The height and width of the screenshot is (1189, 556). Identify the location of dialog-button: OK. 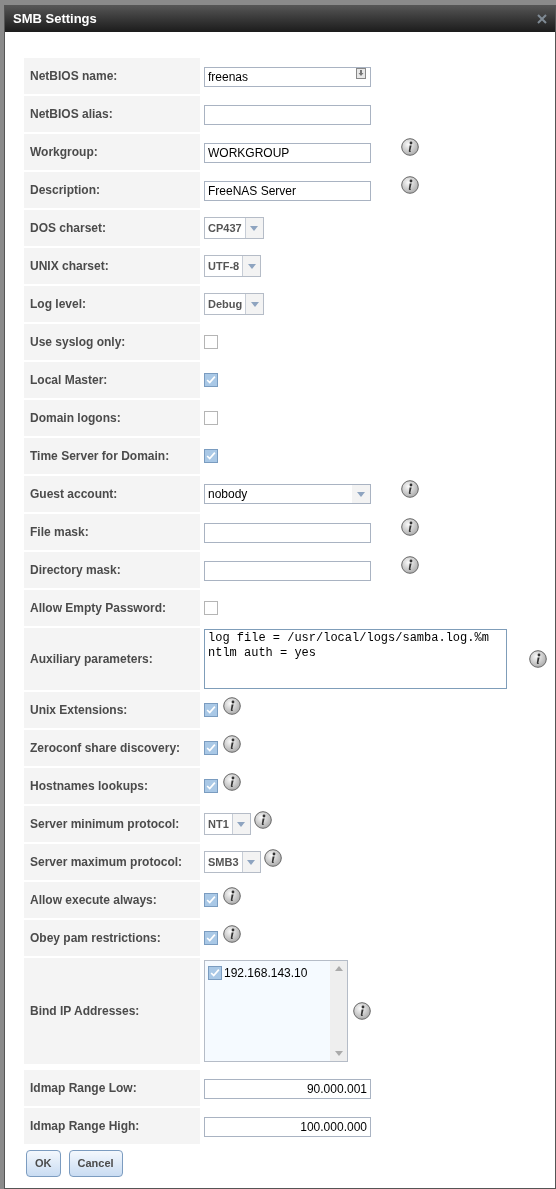
(43, 1163).